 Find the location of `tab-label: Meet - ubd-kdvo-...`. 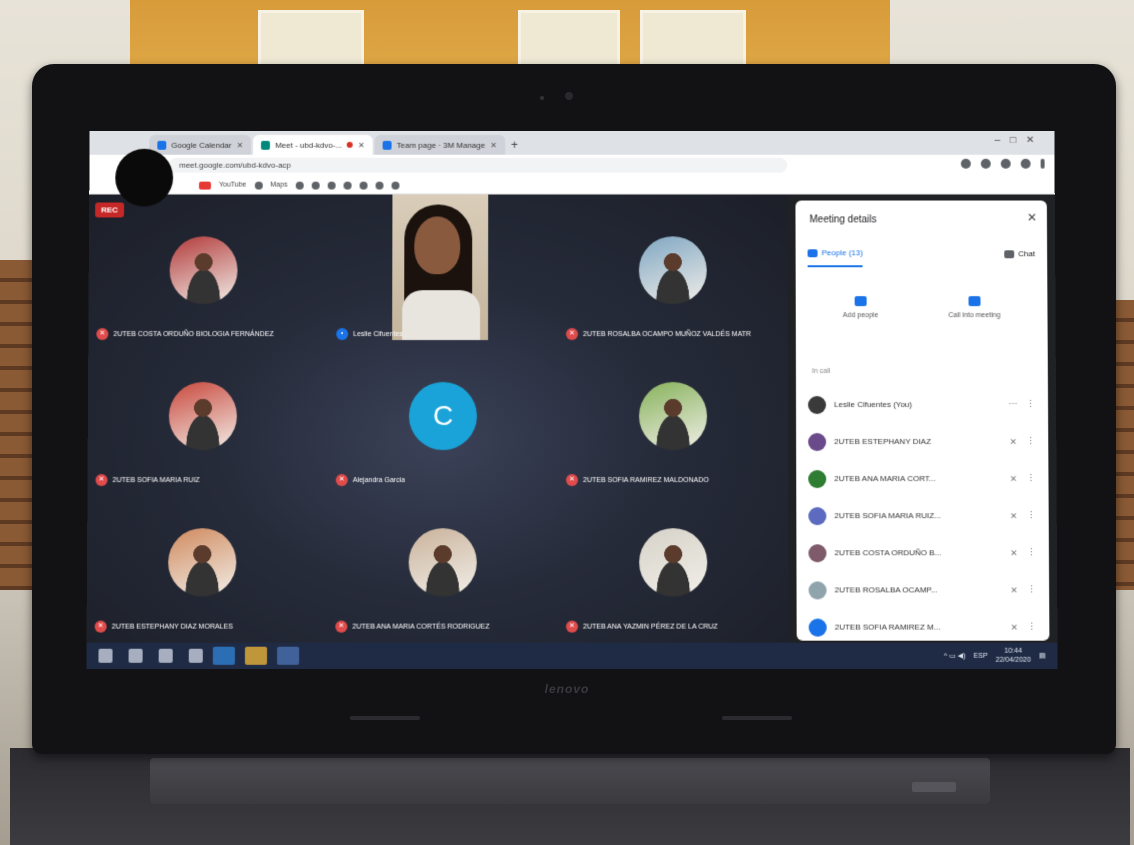

tab-label: Meet - ubd-kdvo-... is located at coordinates (309, 145).